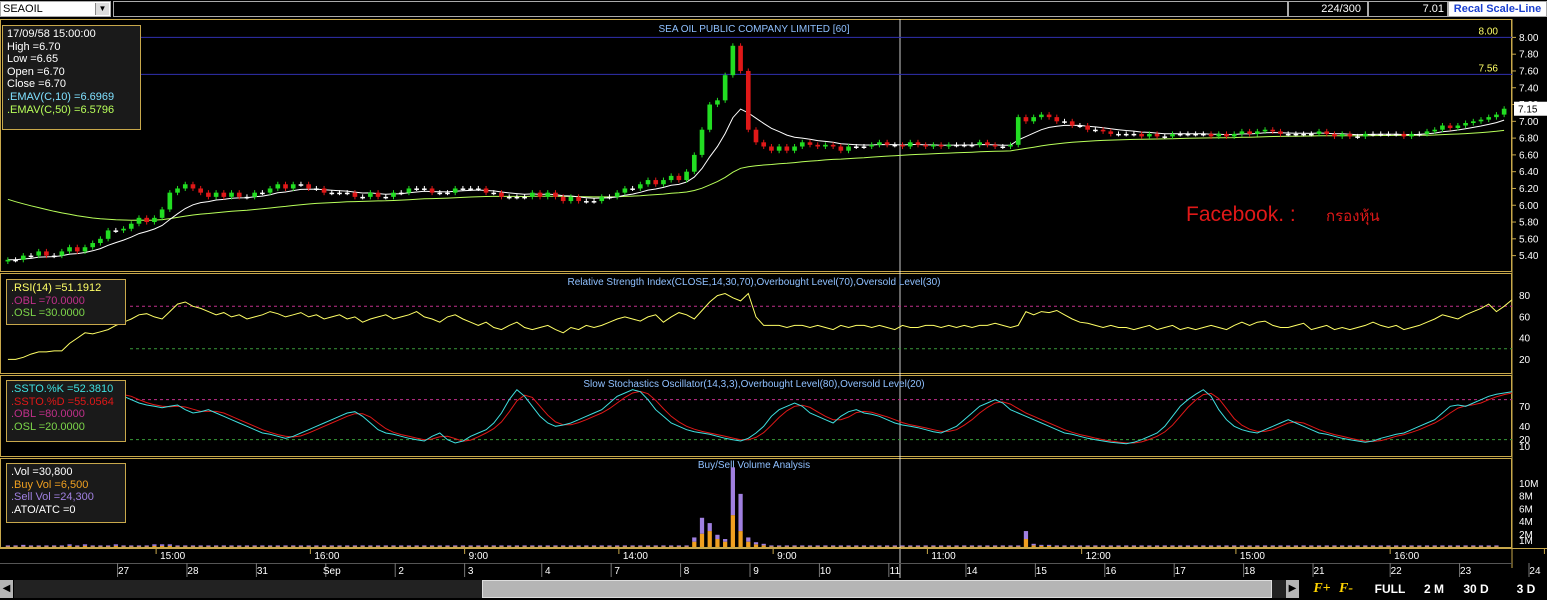 Image resolution: width=1547 pixels, height=600 pixels. I want to click on zoom-full-button: FULL, so click(1390, 589).